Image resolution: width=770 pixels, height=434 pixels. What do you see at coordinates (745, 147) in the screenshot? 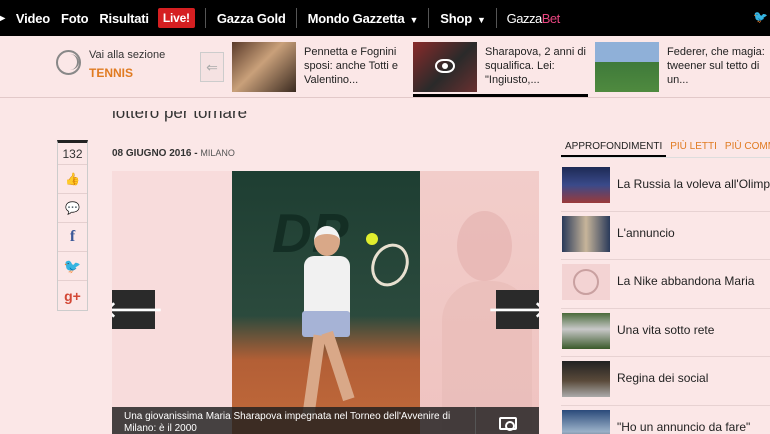
I see `tab-piu-commentati: PIÙ COMMENTATI` at bounding box center [745, 147].